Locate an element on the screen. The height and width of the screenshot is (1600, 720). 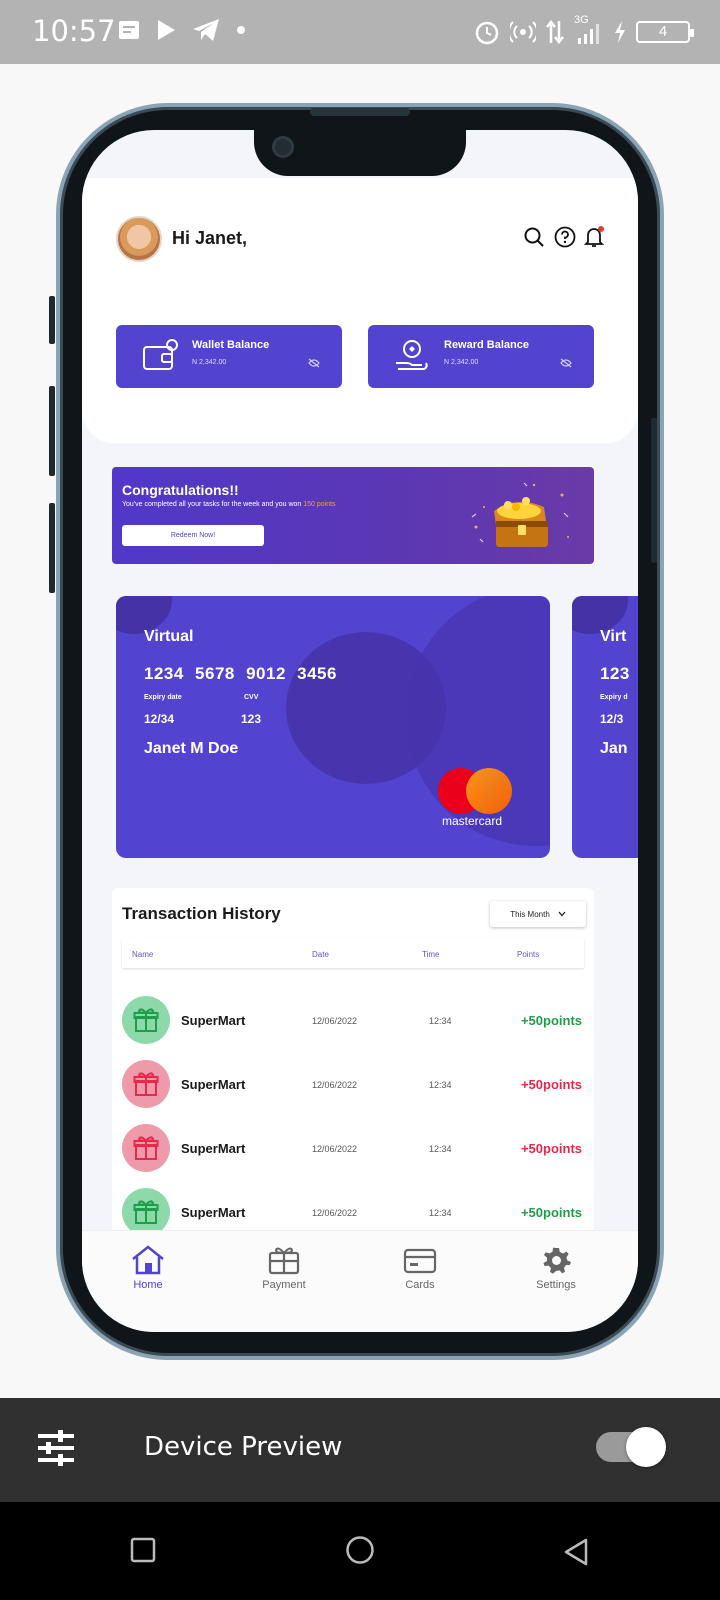
system-nav-bar is located at coordinates (360, 1551).